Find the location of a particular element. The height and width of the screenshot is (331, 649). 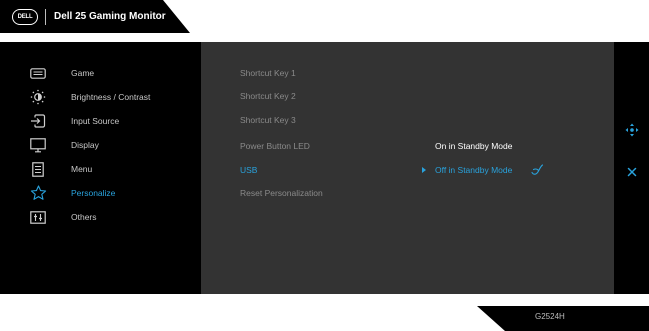

shortcut-key-2-item: Shortcut Key 2 is located at coordinates (268, 96).